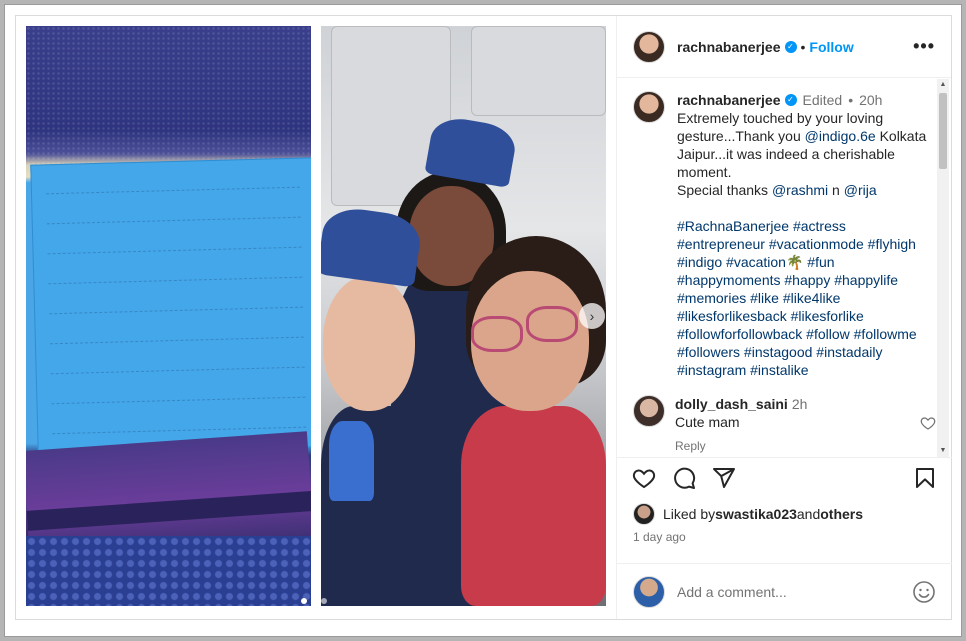 Image resolution: width=966 pixels, height=641 pixels. Describe the element at coordinates (840, 136) in the screenshot. I see `mention-link: @indigo.6e` at that location.